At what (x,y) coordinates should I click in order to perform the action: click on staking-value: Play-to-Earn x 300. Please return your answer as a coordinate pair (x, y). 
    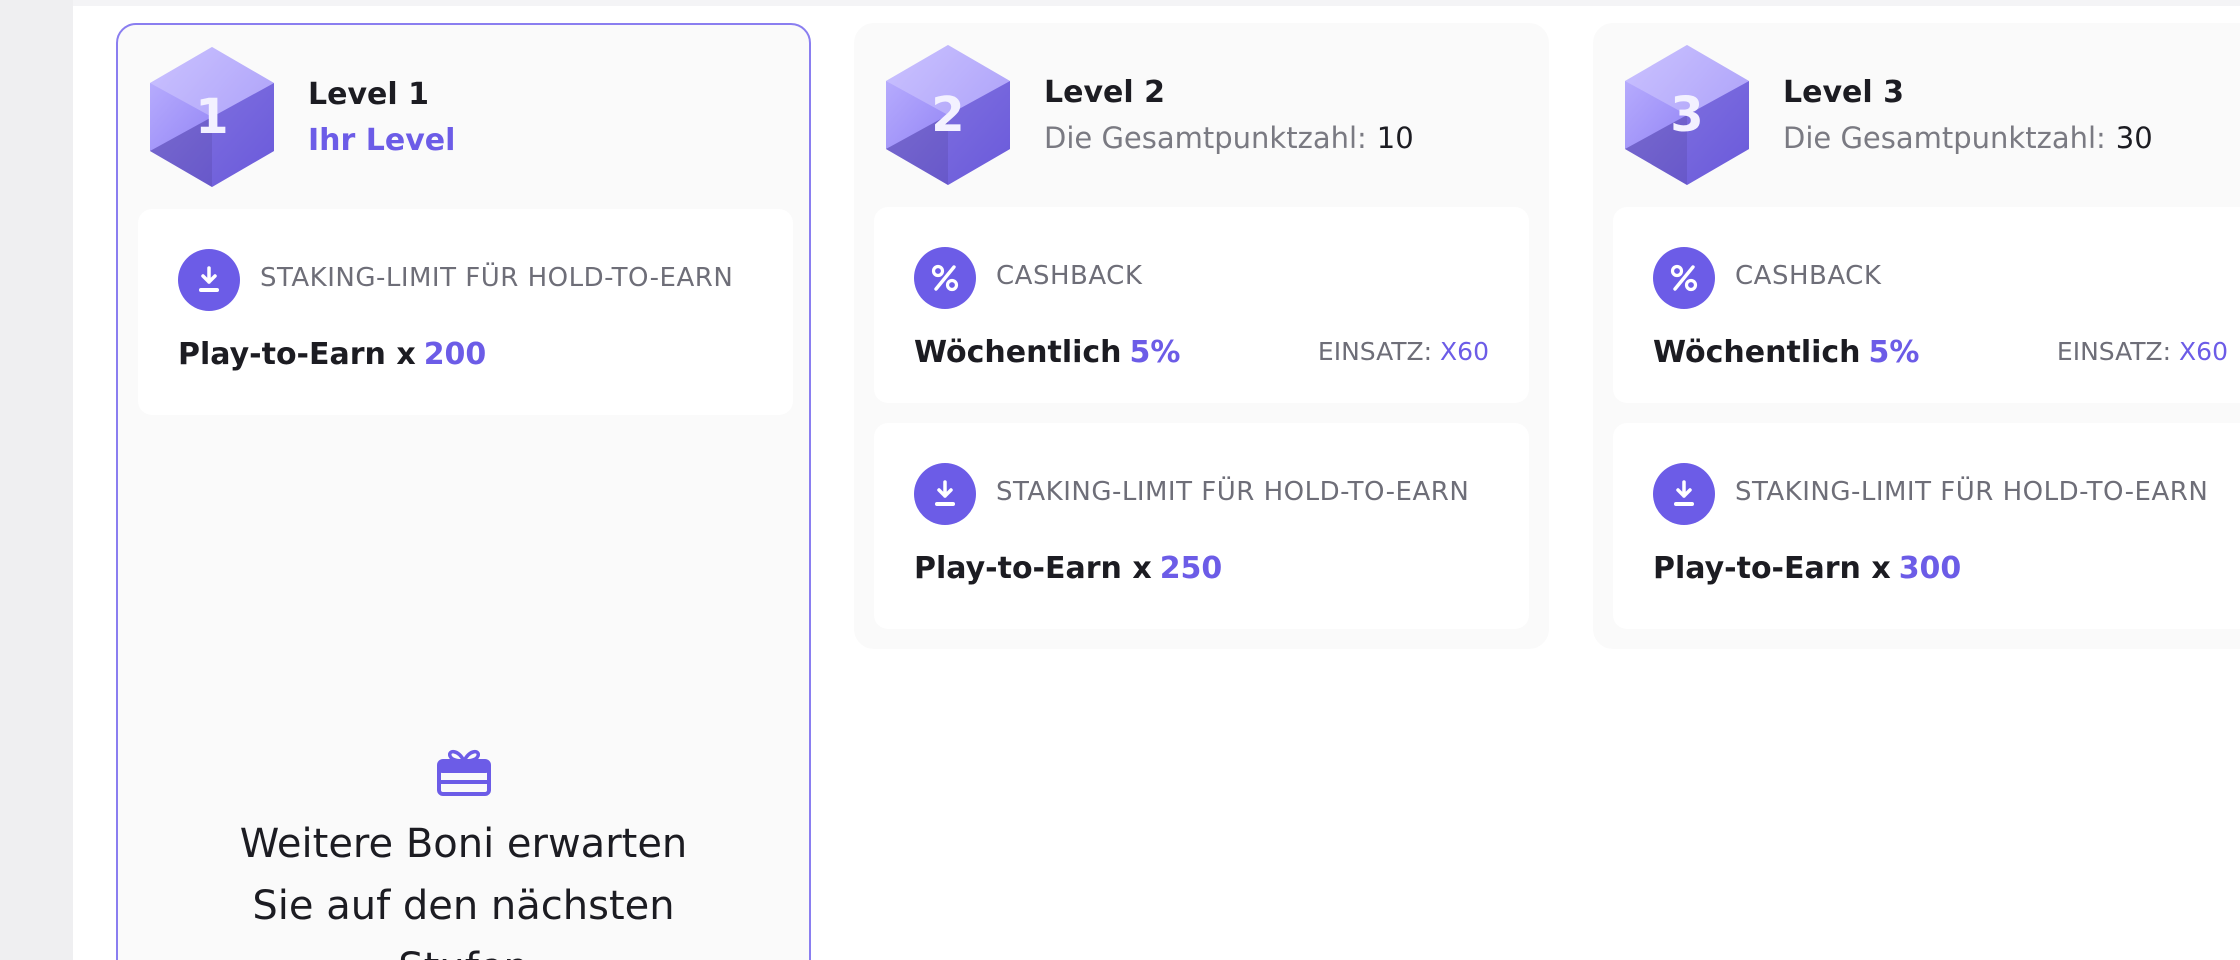
    Looking at the image, I should click on (1807, 568).